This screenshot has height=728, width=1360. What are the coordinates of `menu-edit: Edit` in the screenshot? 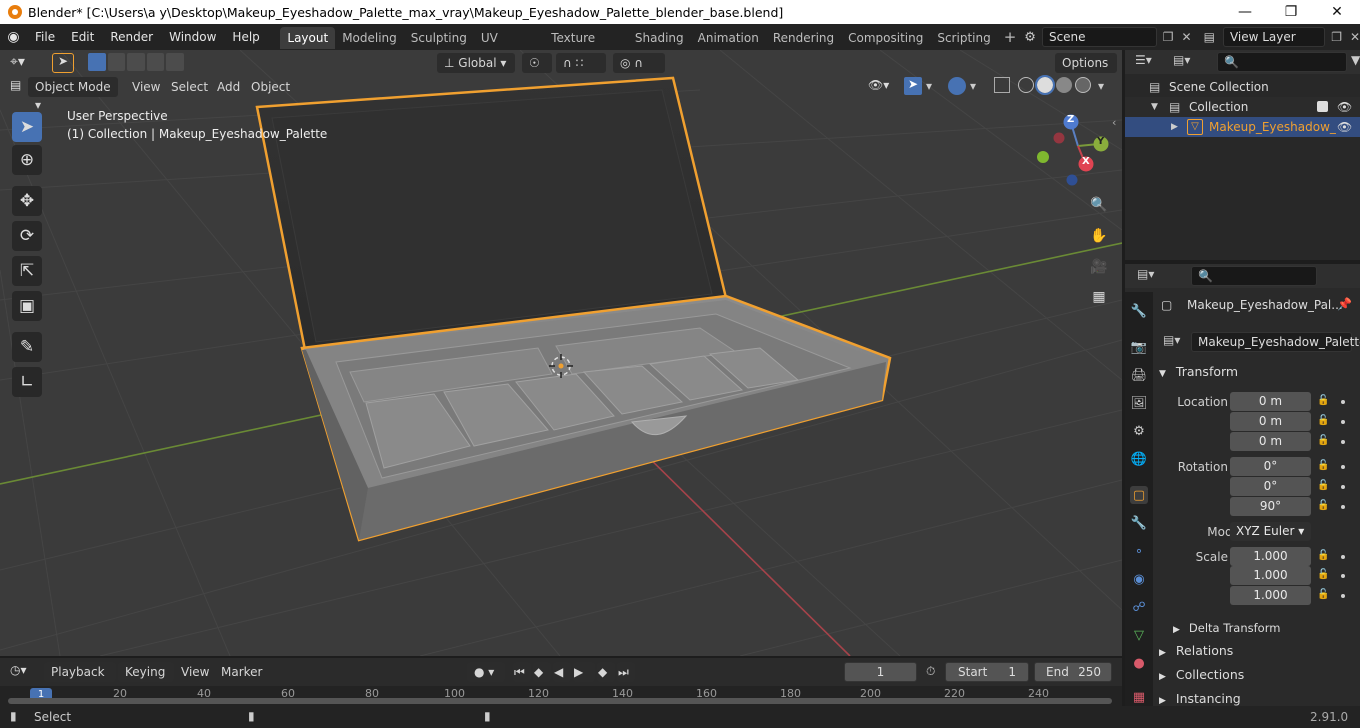 It's located at (82, 37).